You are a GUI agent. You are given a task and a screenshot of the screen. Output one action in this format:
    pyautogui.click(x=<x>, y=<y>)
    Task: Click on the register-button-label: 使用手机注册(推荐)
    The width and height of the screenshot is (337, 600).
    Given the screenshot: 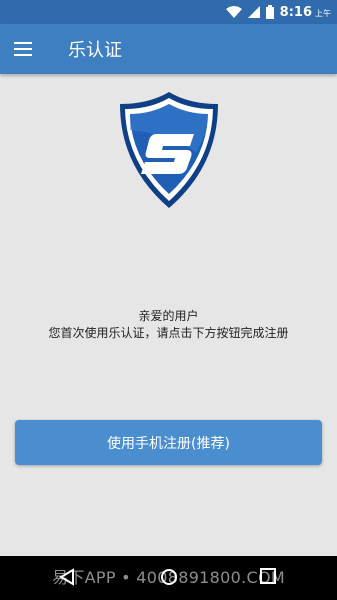 What is the action you would take?
    pyautogui.click(x=168, y=443)
    